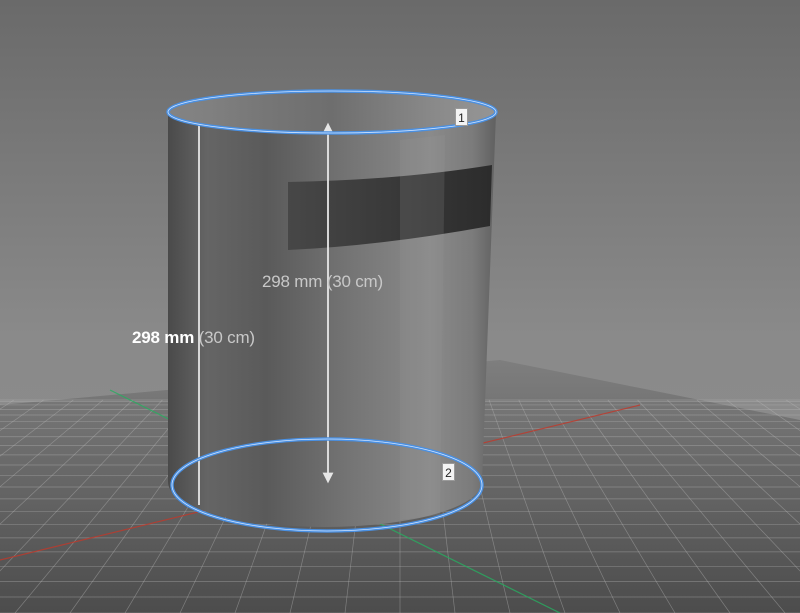 The width and height of the screenshot is (800, 613). I want to click on outer-dimension-label: 298 mm (30 cm), so click(193, 338).